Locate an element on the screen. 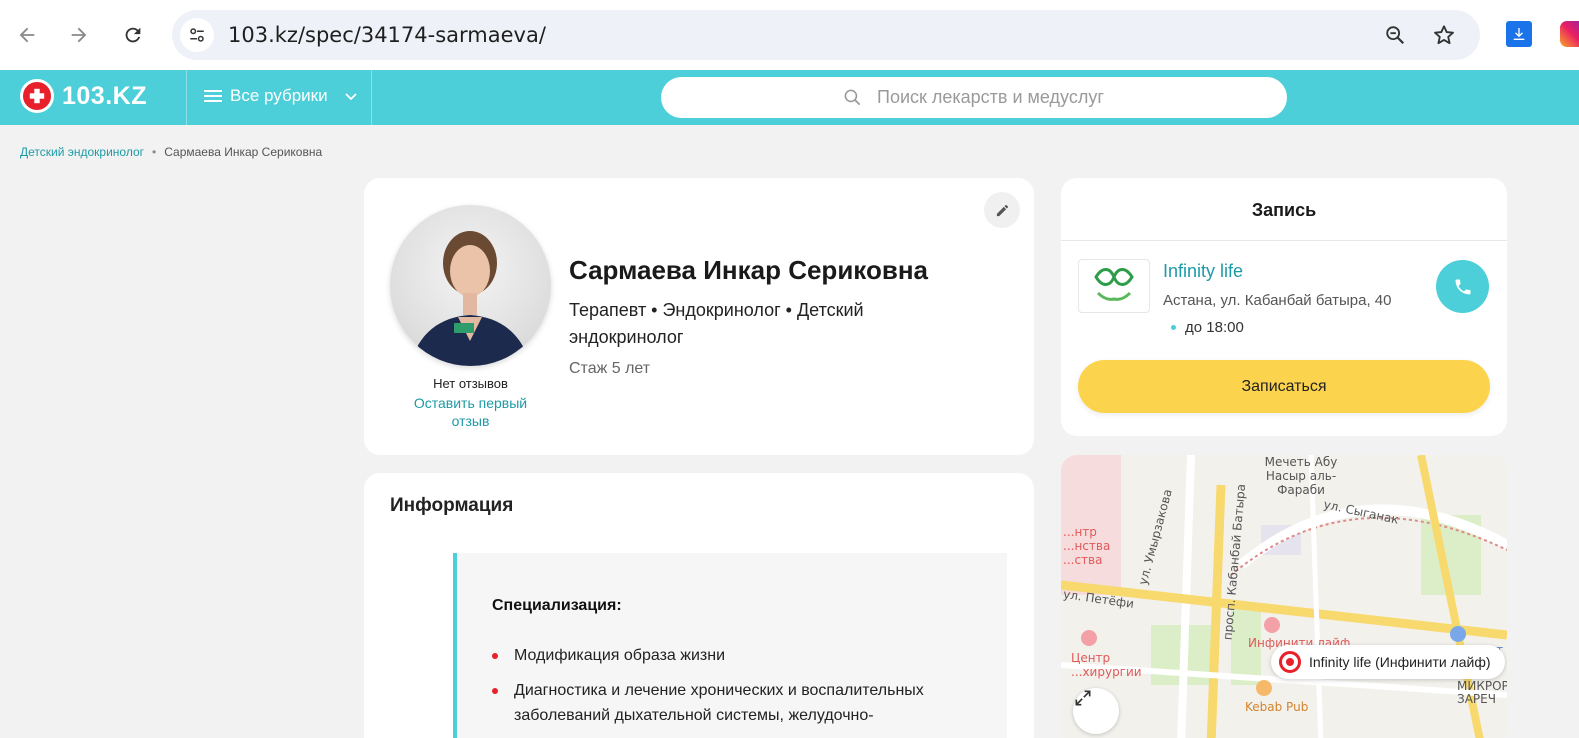 The height and width of the screenshot is (738, 1579). phone-icon is located at coordinates (1462, 286).